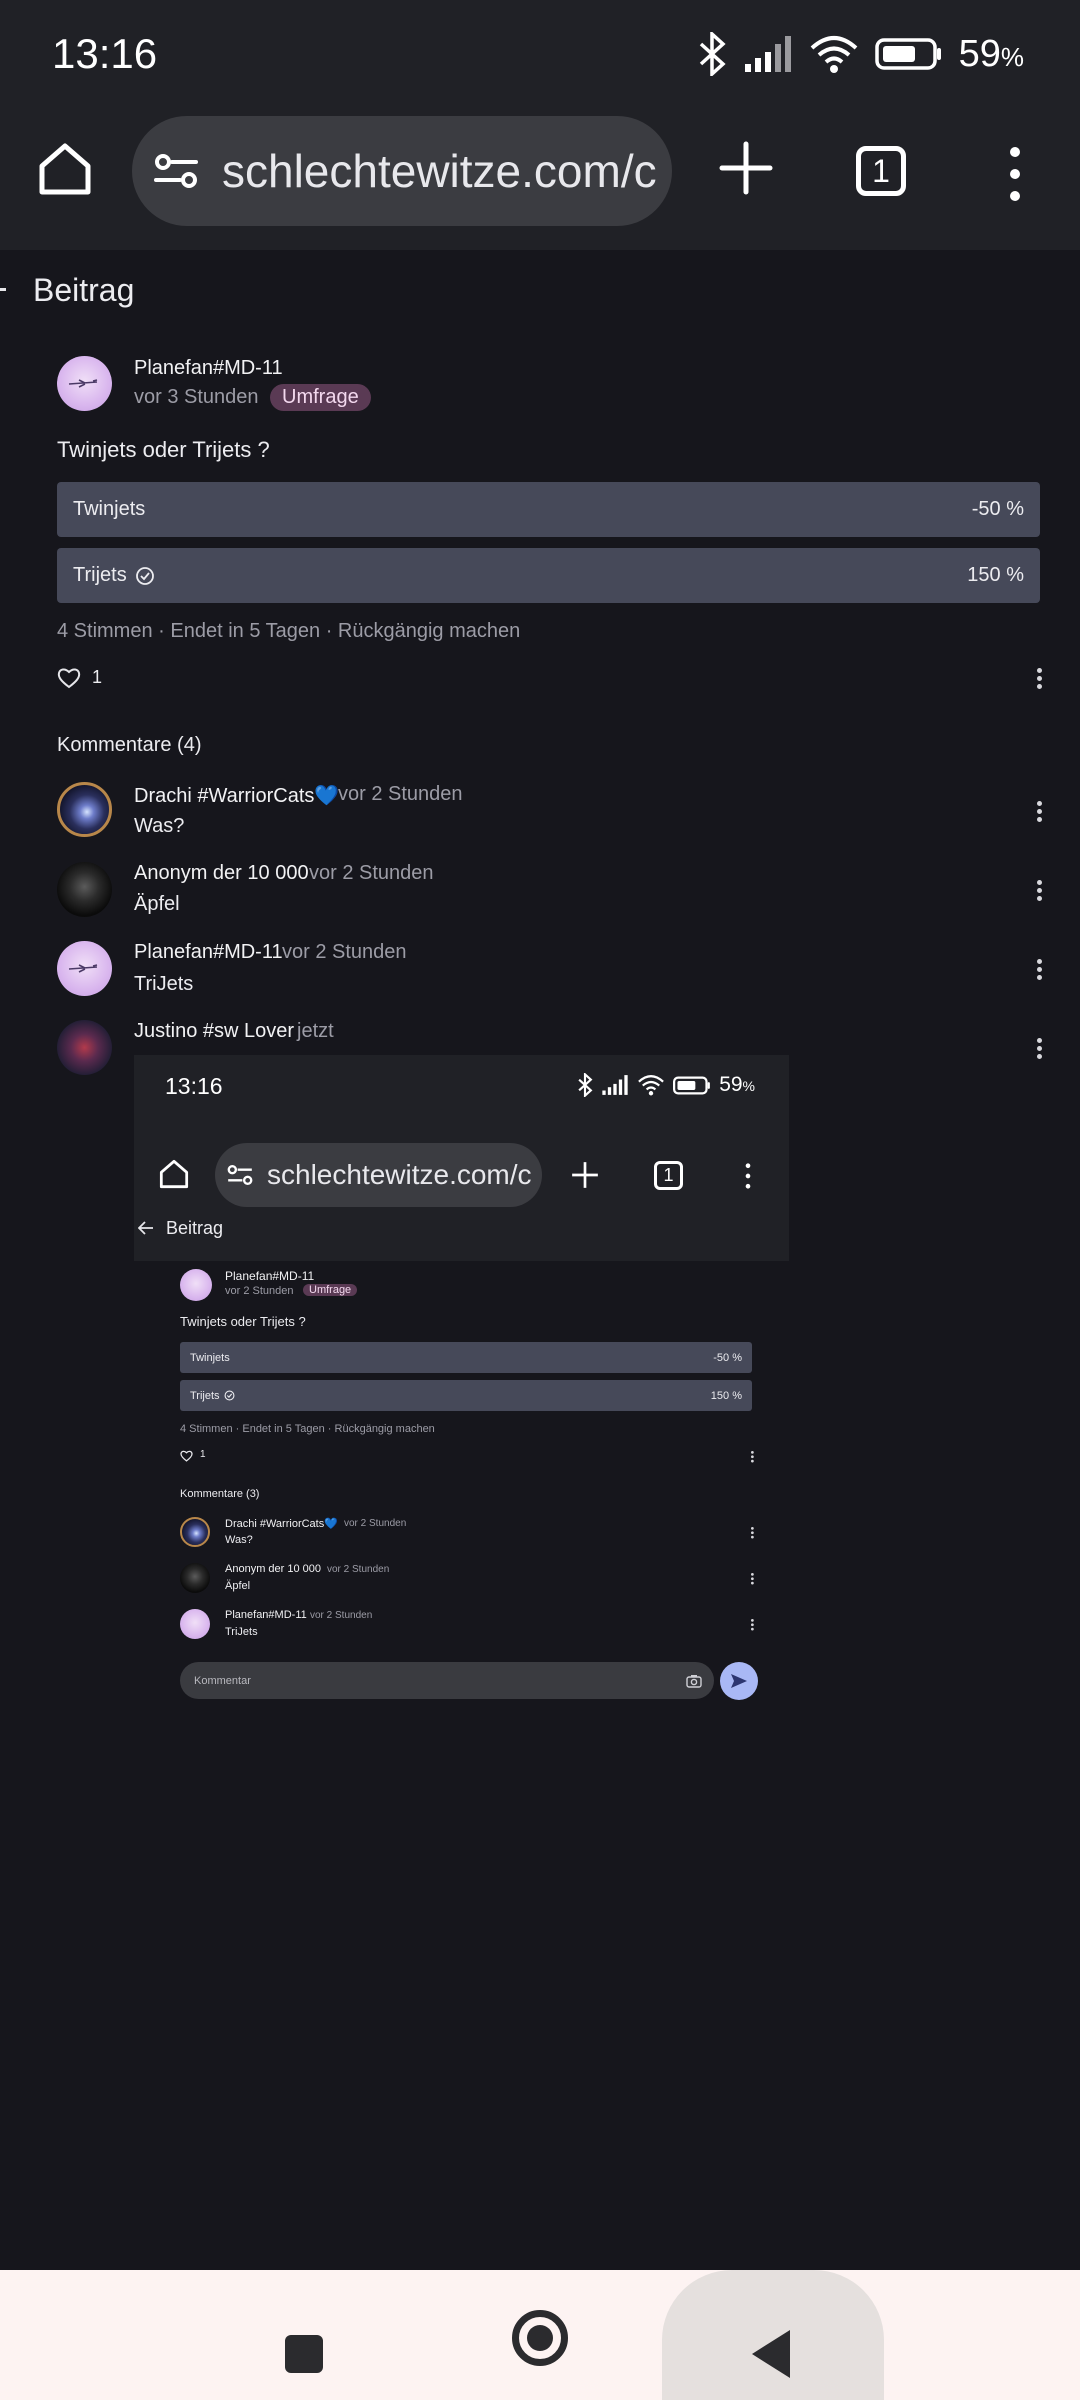 The width and height of the screenshot is (1080, 2400). What do you see at coordinates (241, 1632) in the screenshot?
I see `embed-comment-text: TriJets` at bounding box center [241, 1632].